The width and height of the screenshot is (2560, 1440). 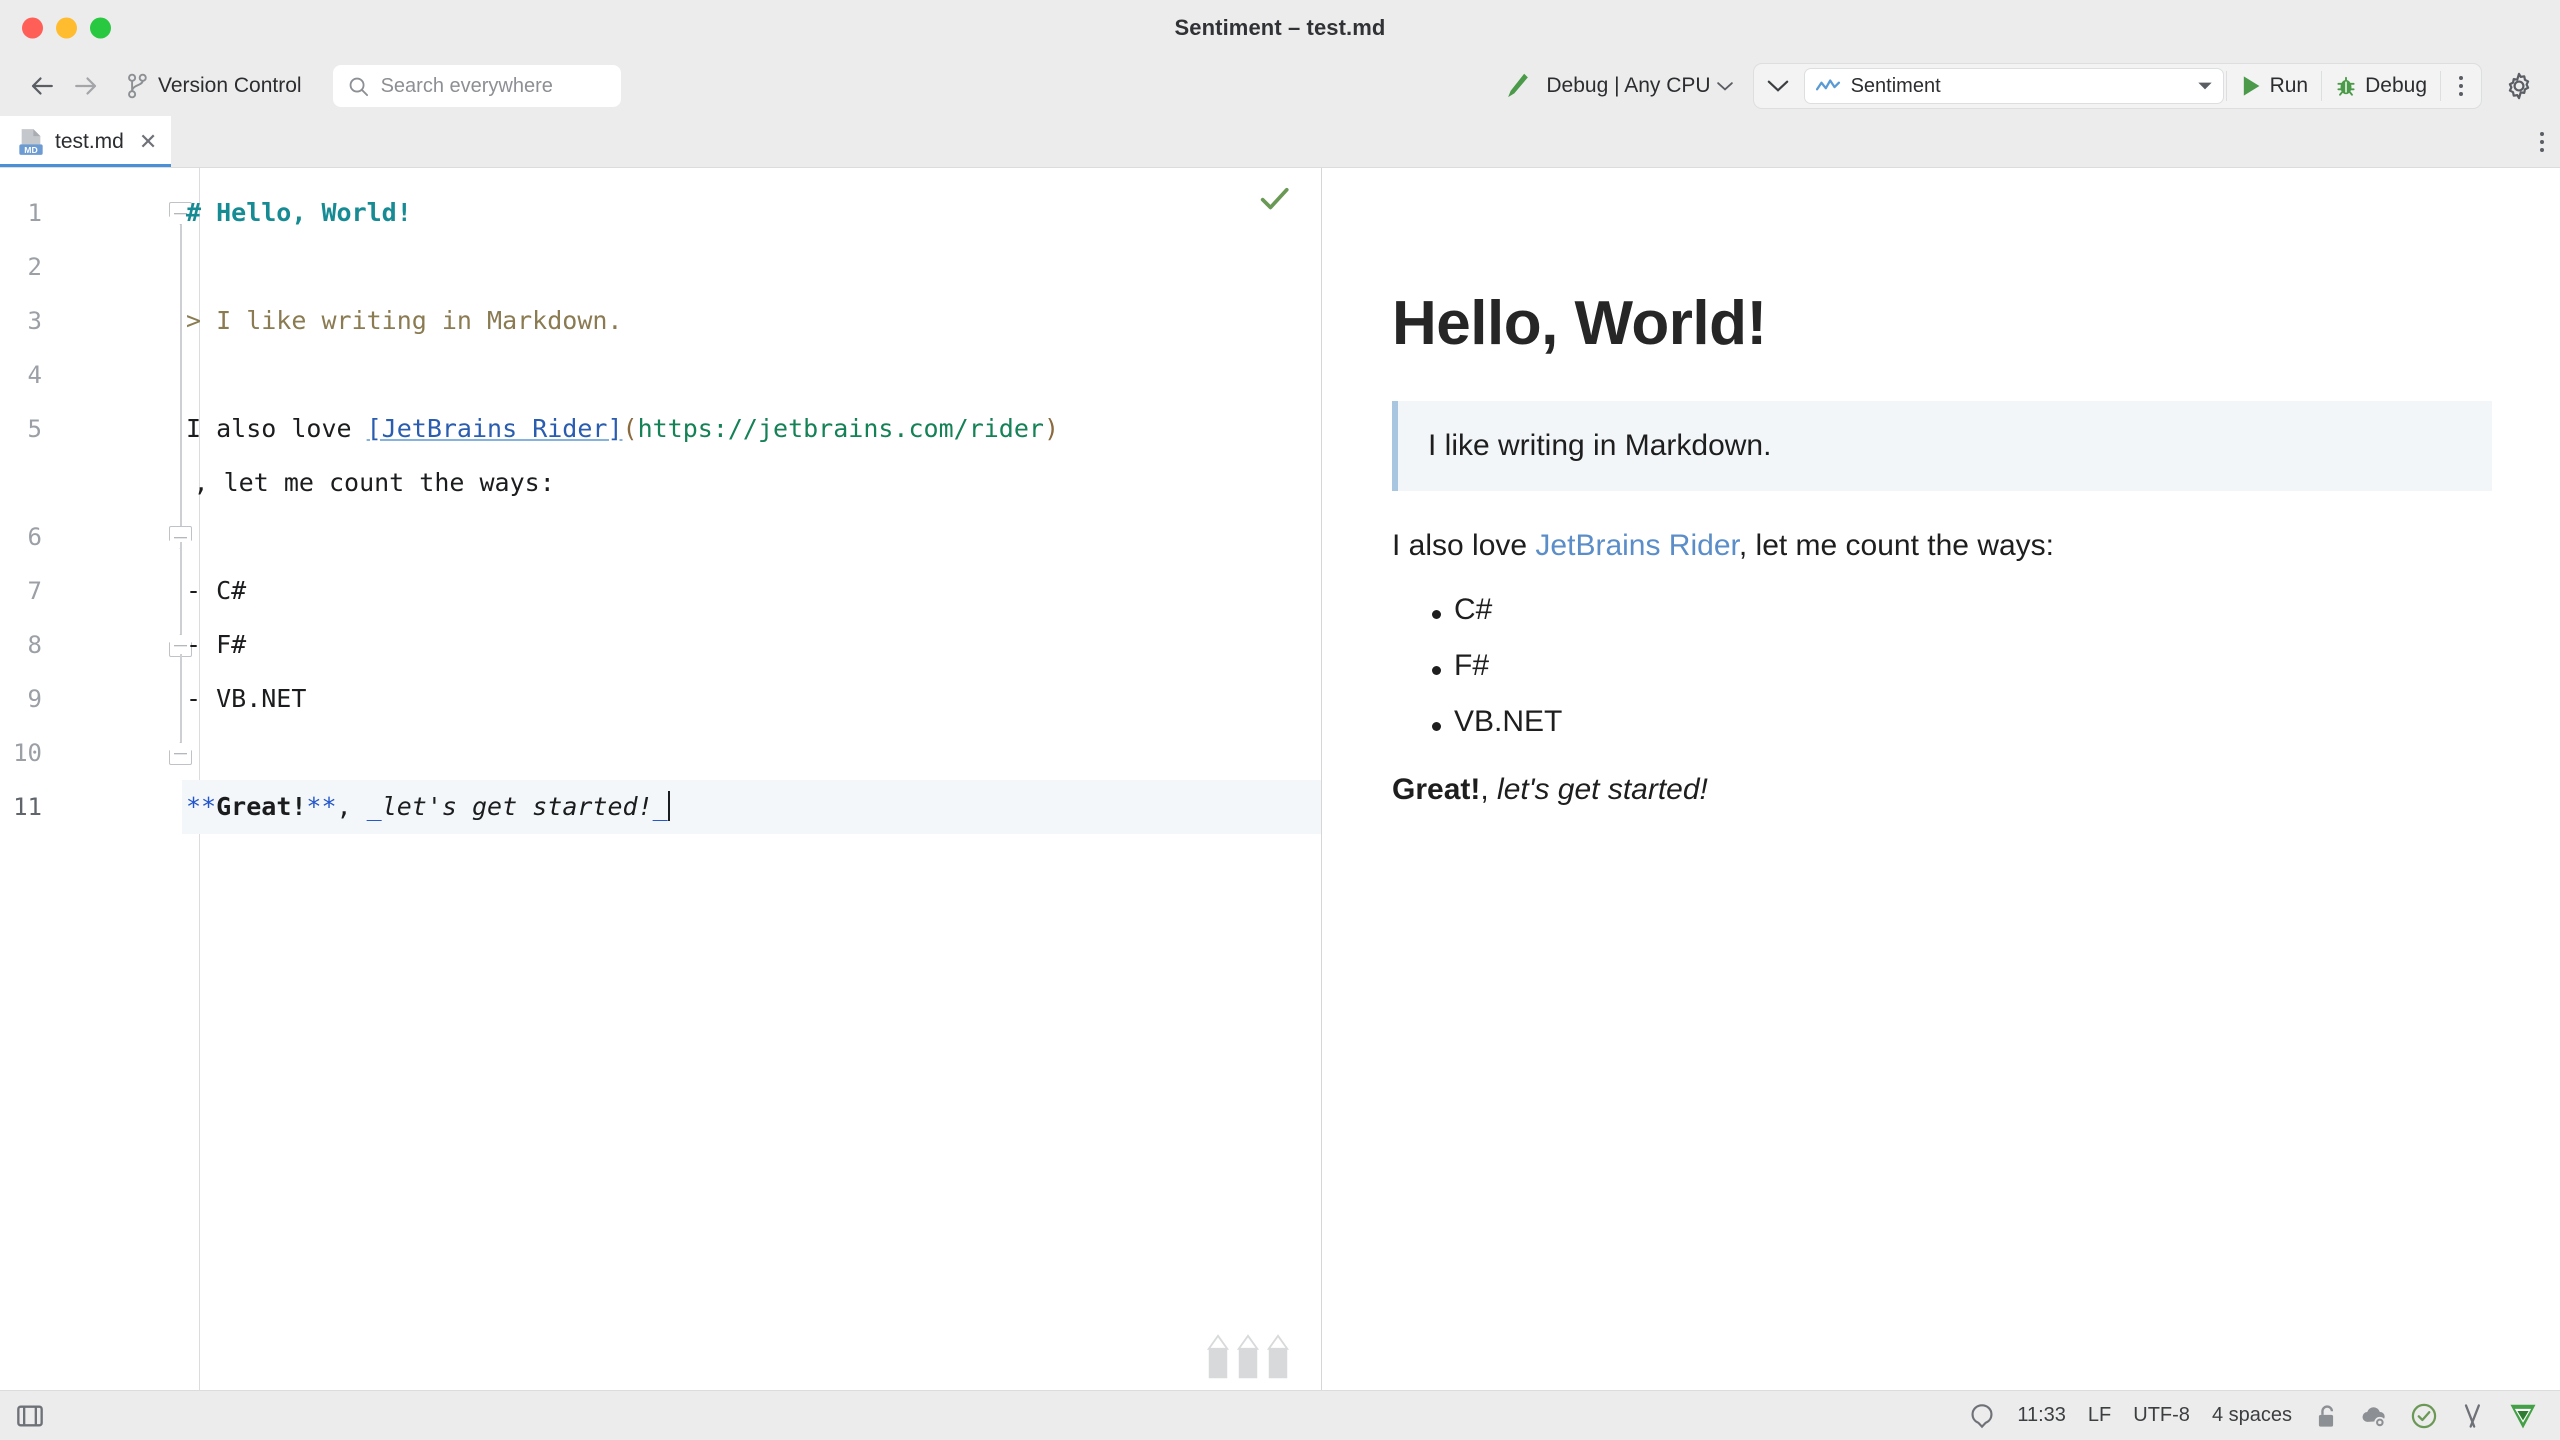 I want to click on search-placeholder: Search everywhere, so click(x=466, y=85).